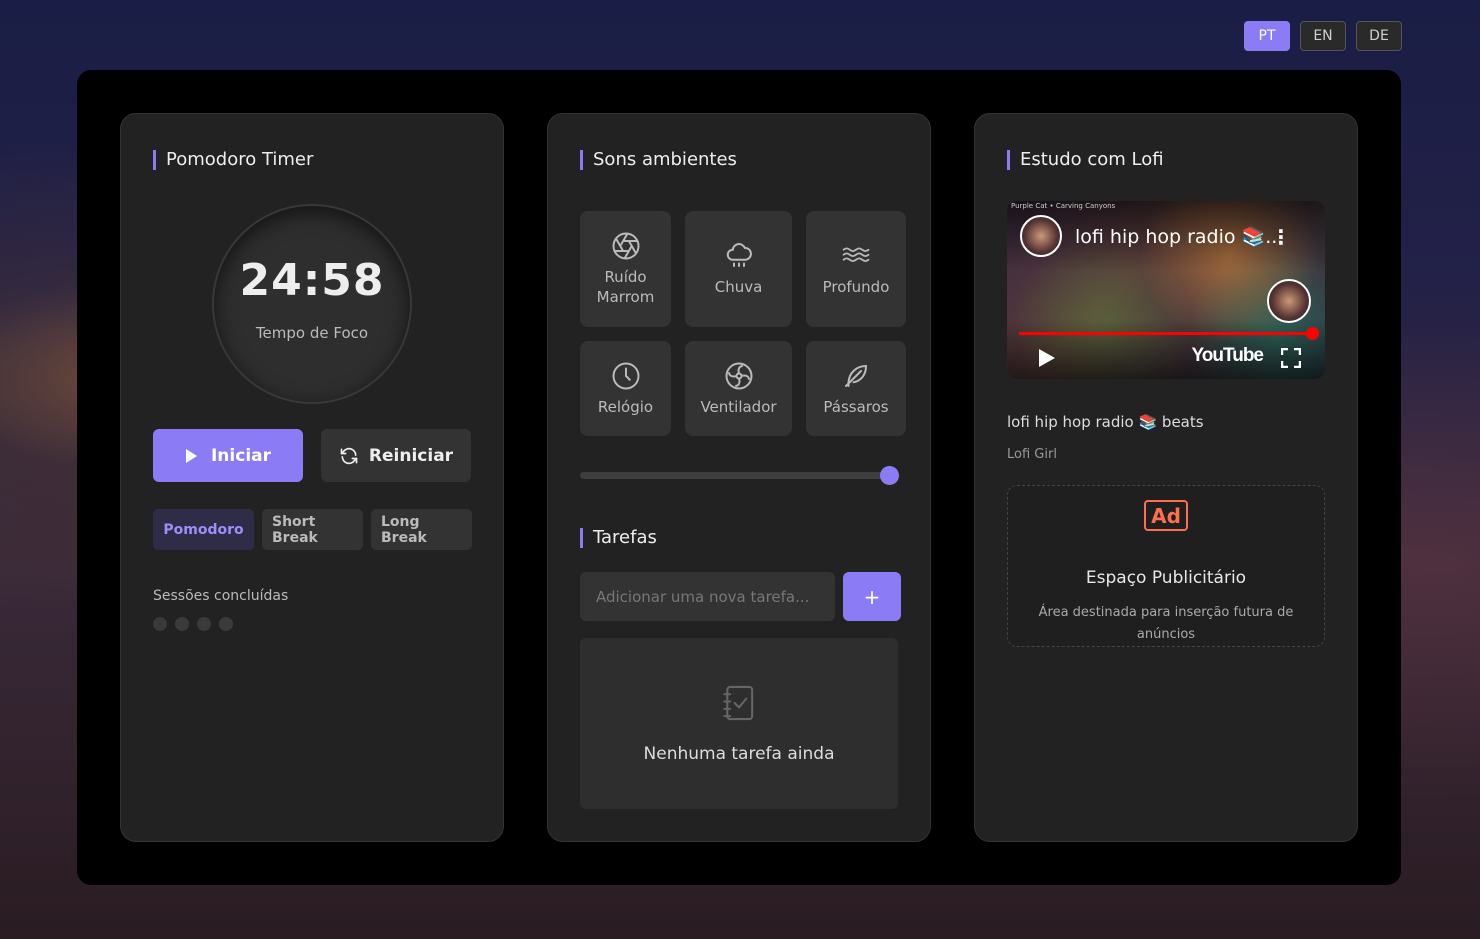 This screenshot has height=939, width=1480. Describe the element at coordinates (739, 723) in the screenshot. I see `task-empty-state: Nenhuma tarefa ainda` at that location.